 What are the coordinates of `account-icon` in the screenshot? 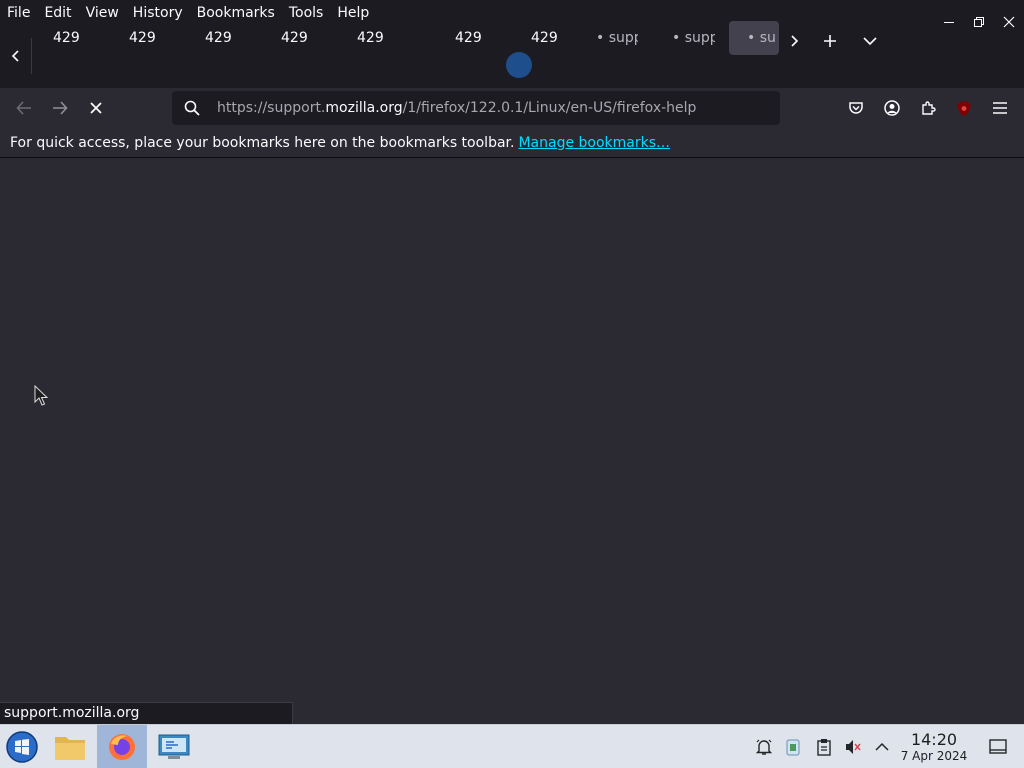 It's located at (892, 108).